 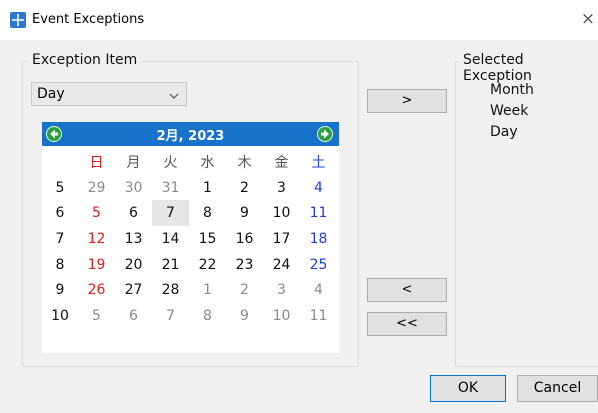 What do you see at coordinates (207, 162) in the screenshot?
I see `weekday-header: 水` at bounding box center [207, 162].